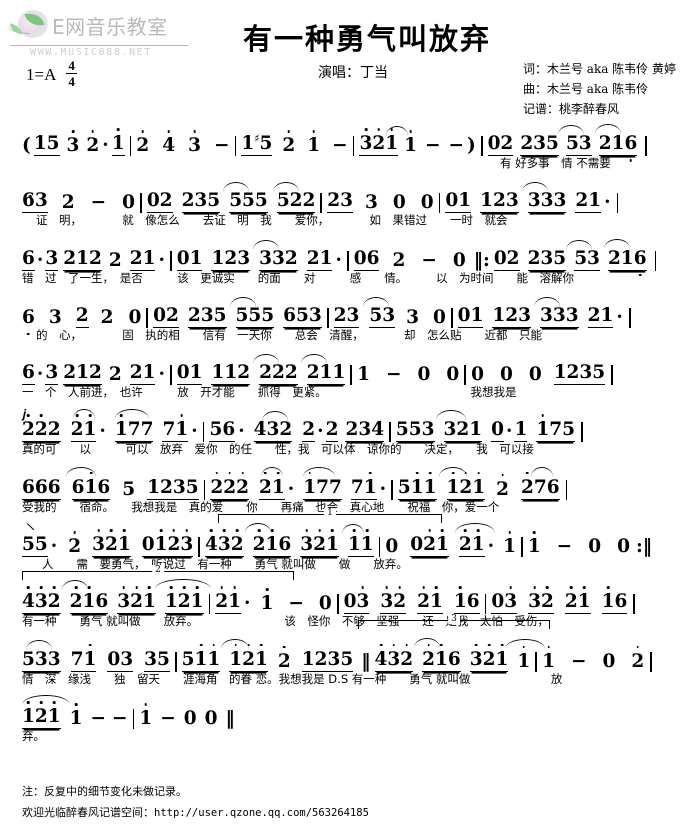 The image size is (694, 834). What do you see at coordinates (261, 813) in the screenshot?
I see `footnote-space-url: http://user.qzone.qq.com/563264185` at bounding box center [261, 813].